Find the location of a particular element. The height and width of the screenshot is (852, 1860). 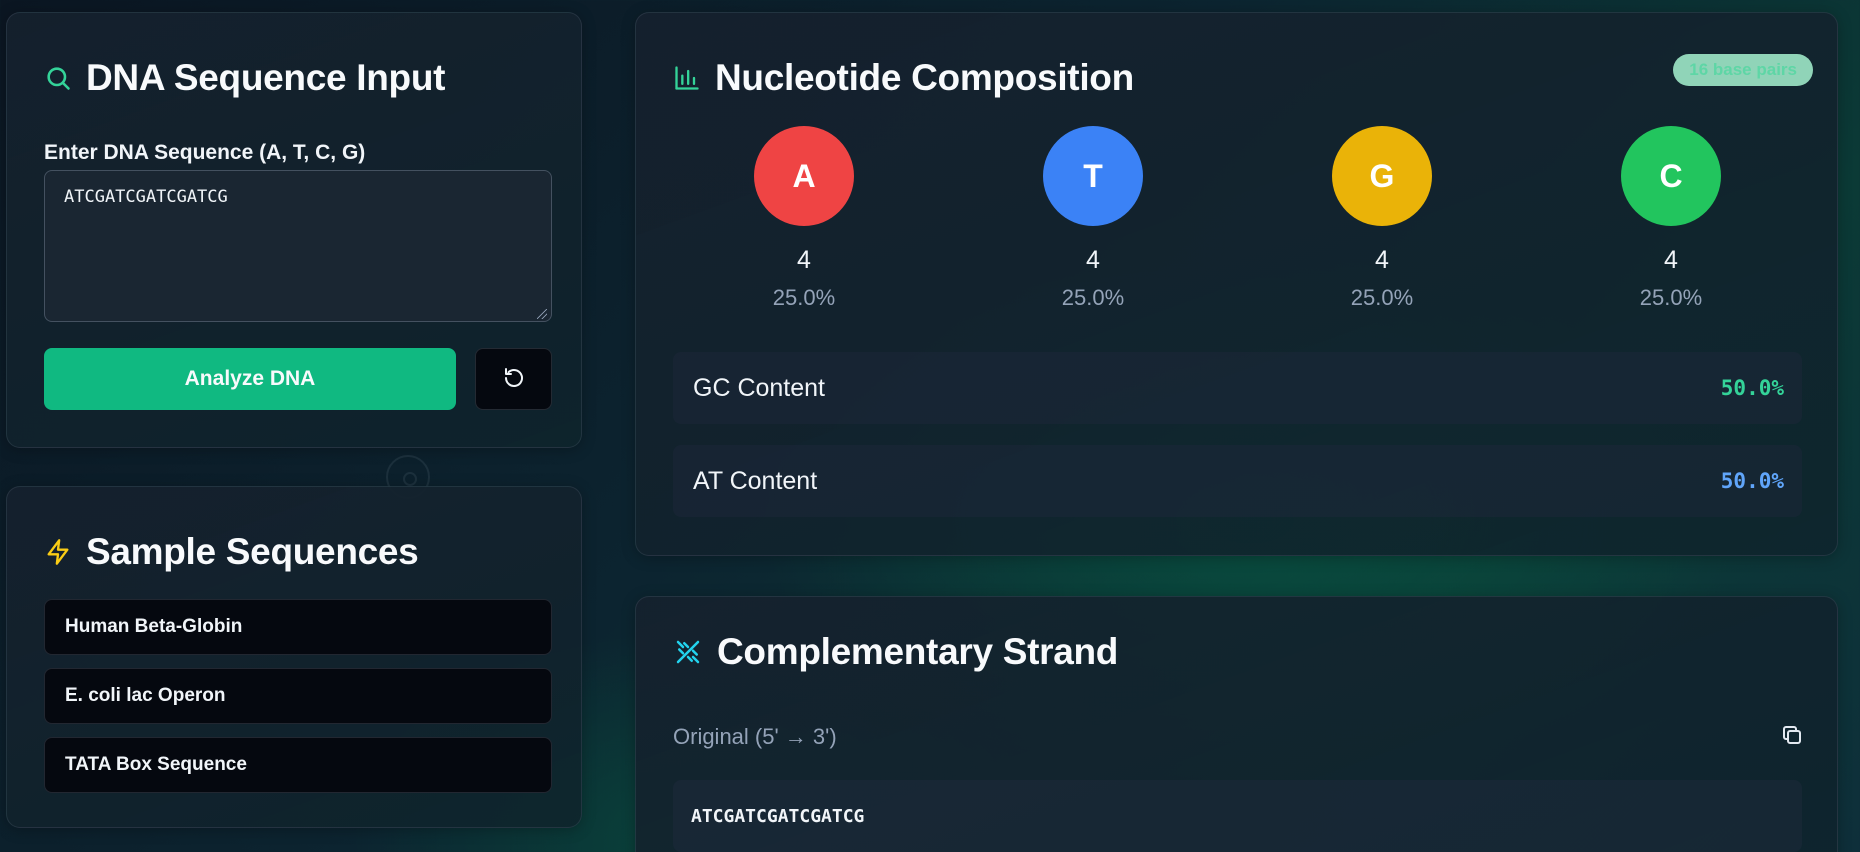

nucleotide-c-circle: C is located at coordinates (1671, 176).